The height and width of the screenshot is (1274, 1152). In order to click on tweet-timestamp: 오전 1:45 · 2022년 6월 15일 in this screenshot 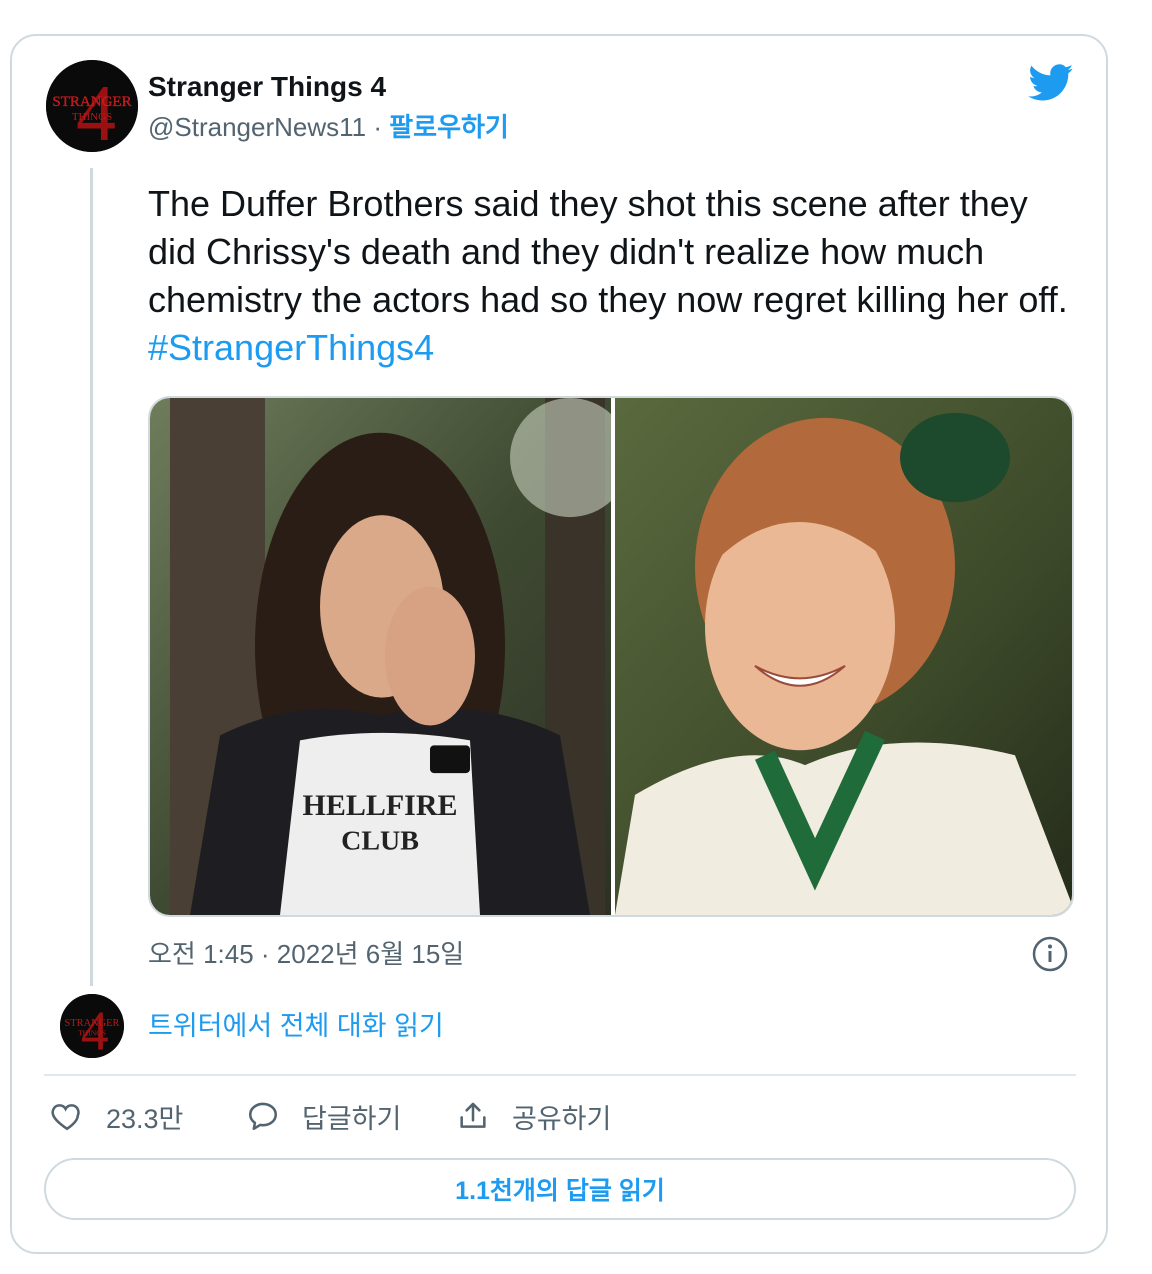, I will do `click(306, 954)`.